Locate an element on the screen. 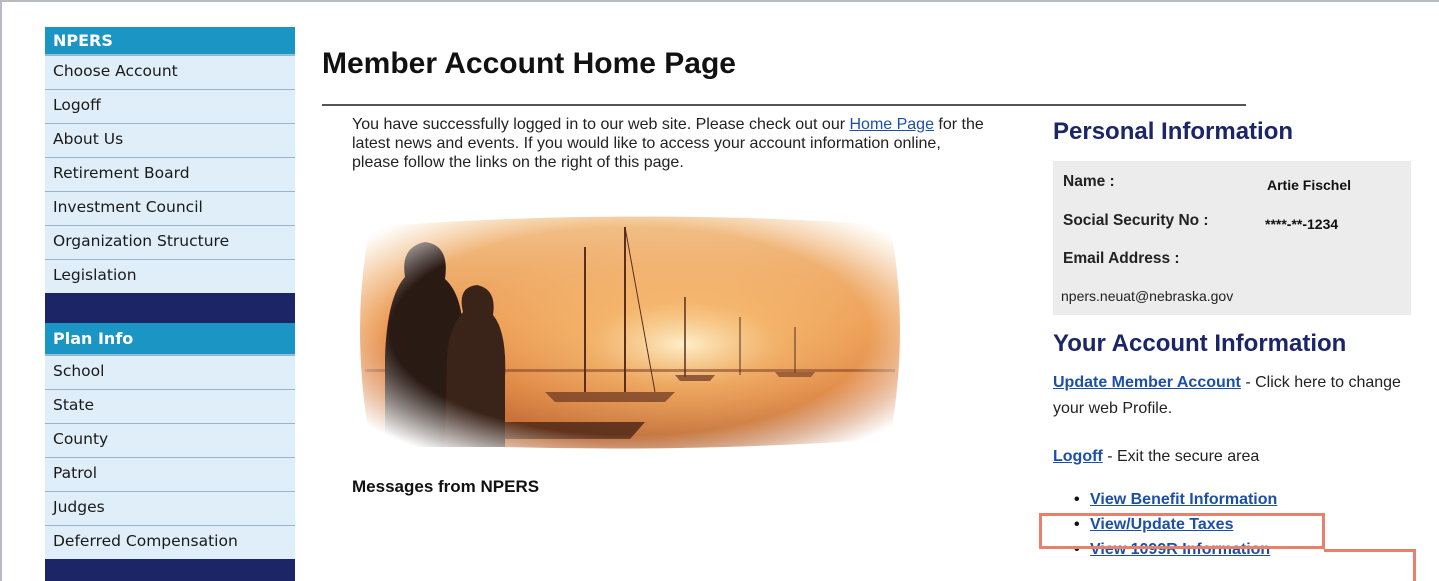 The height and width of the screenshot is (581, 1439). sidebar-item-about-us: About Us is located at coordinates (170, 140).